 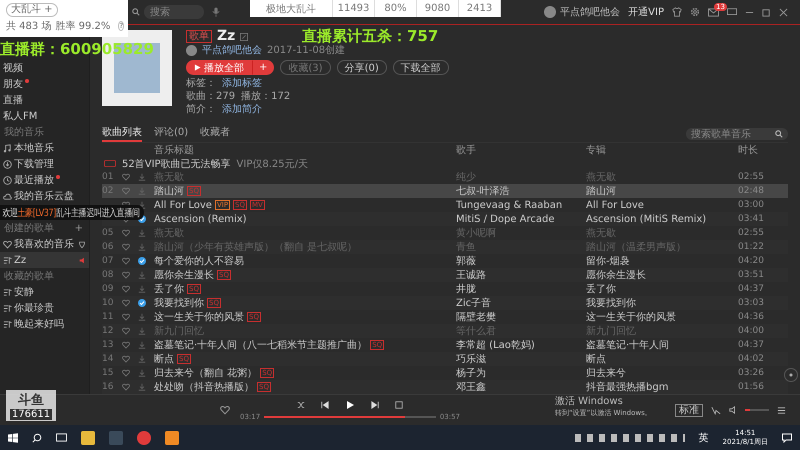 I want to click on playlist-title: Zz, so click(x=226, y=36).